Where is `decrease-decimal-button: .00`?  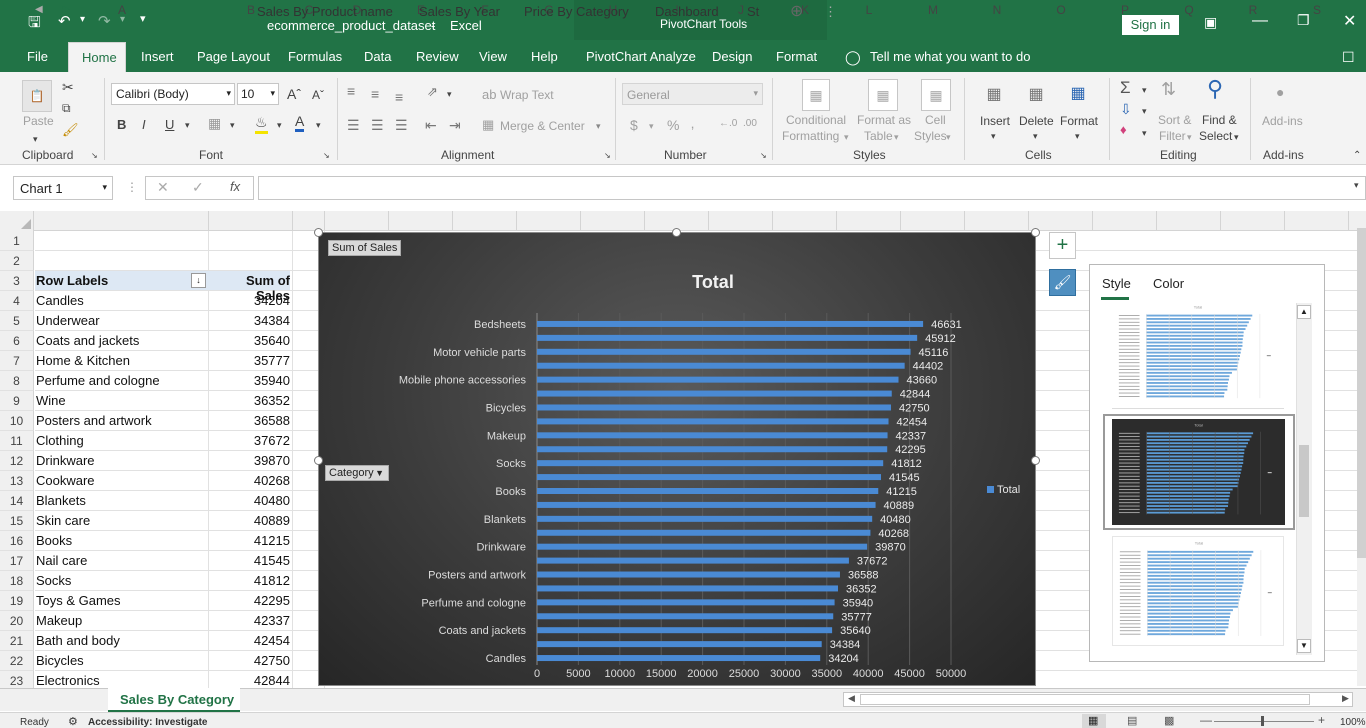 decrease-decimal-button: .00 is located at coordinates (750, 123).